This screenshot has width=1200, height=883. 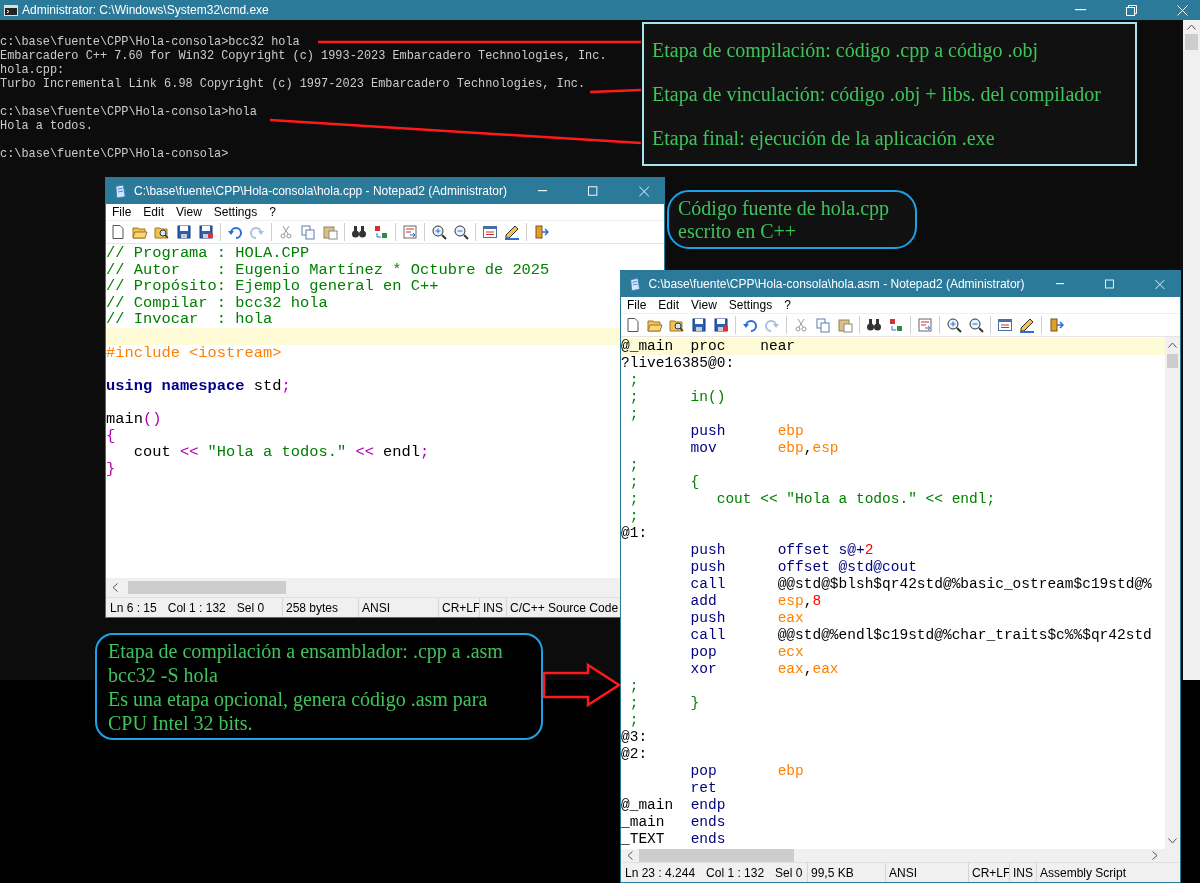 I want to click on status-text: INS, so click(x=493, y=608).